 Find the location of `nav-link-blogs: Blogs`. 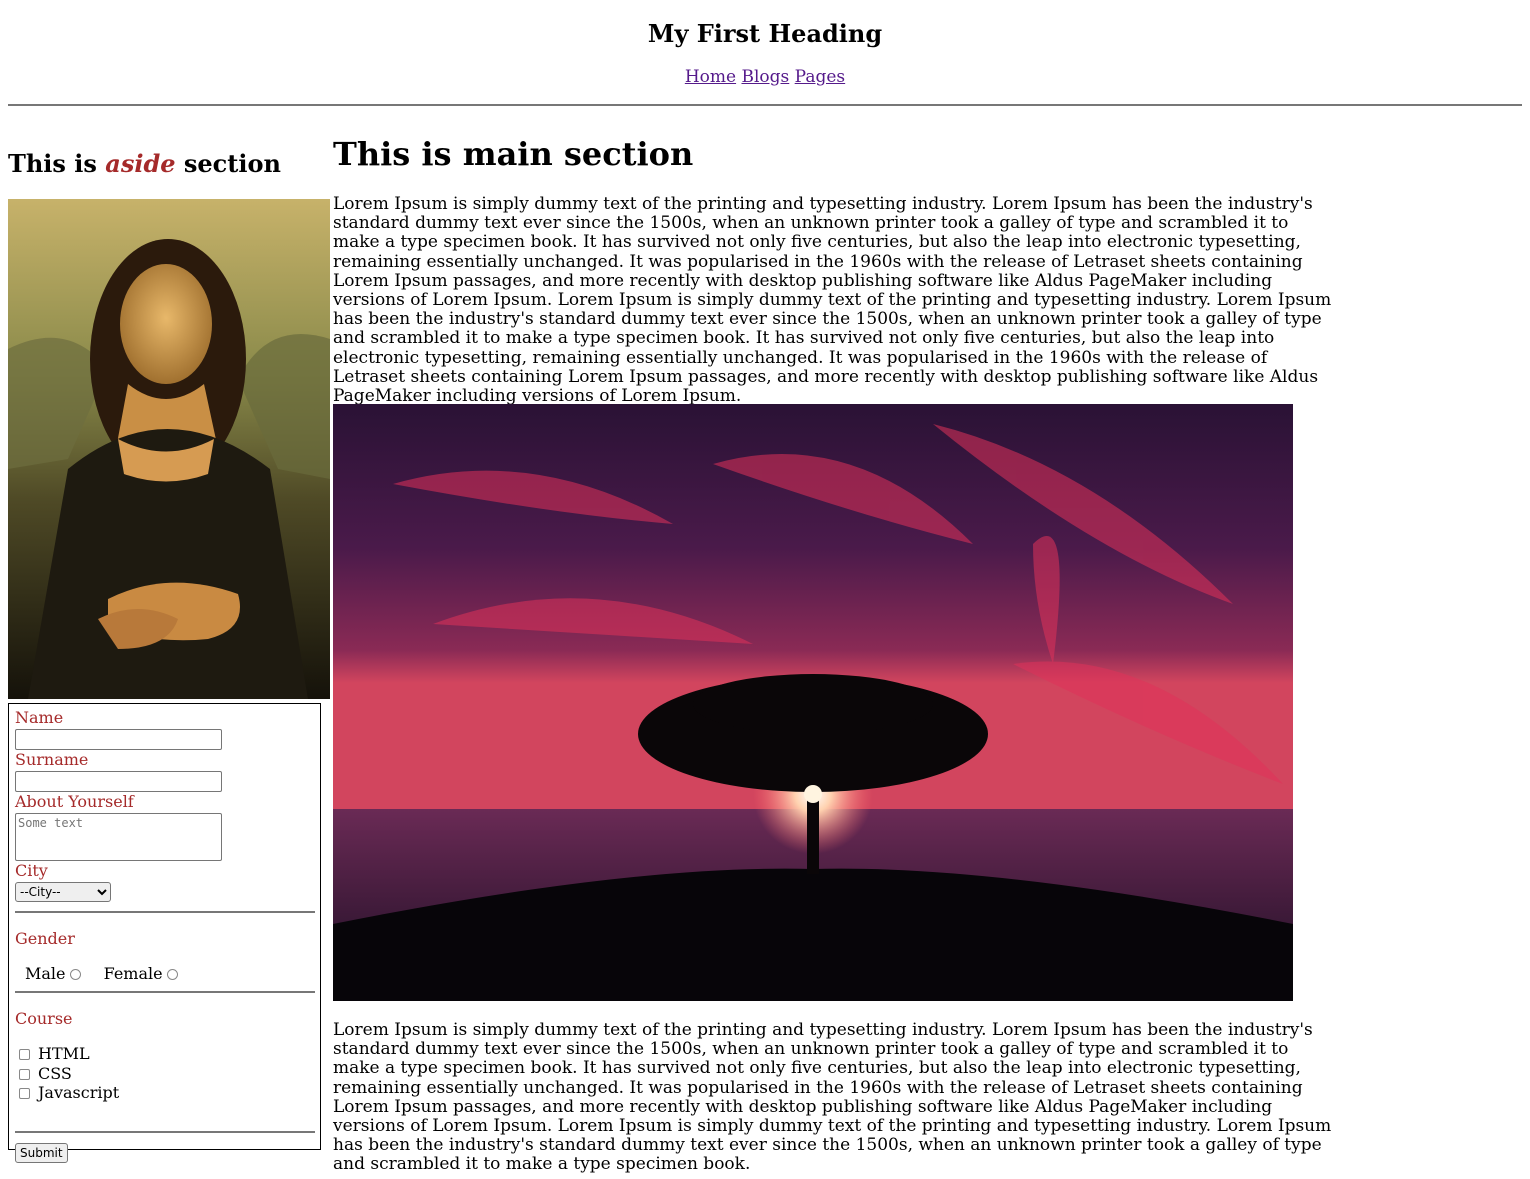

nav-link-blogs: Blogs is located at coordinates (765, 77).